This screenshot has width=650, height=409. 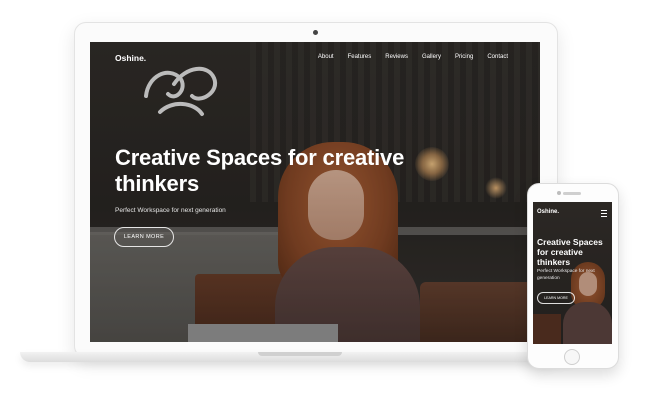 I want to click on phone-home-button, so click(x=572, y=357).